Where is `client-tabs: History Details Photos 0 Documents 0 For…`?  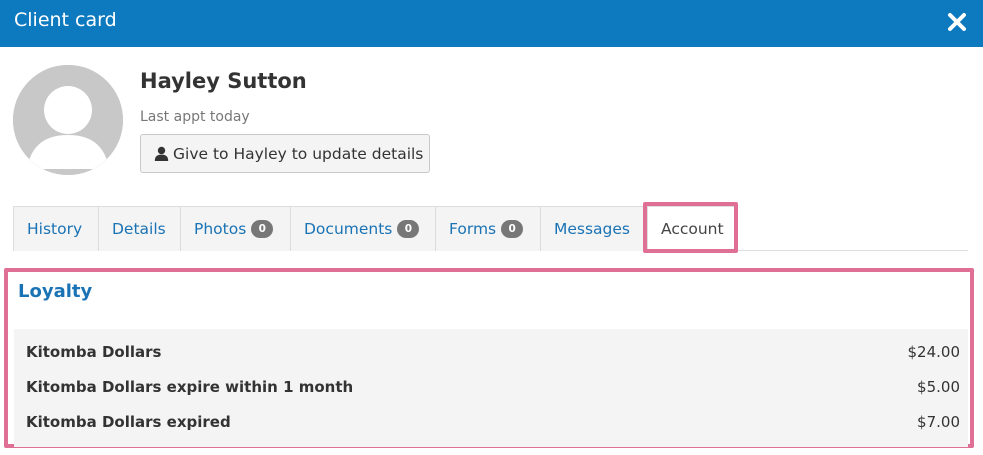 client-tabs: History Details Photos 0 Documents 0 For… is located at coordinates (490, 228).